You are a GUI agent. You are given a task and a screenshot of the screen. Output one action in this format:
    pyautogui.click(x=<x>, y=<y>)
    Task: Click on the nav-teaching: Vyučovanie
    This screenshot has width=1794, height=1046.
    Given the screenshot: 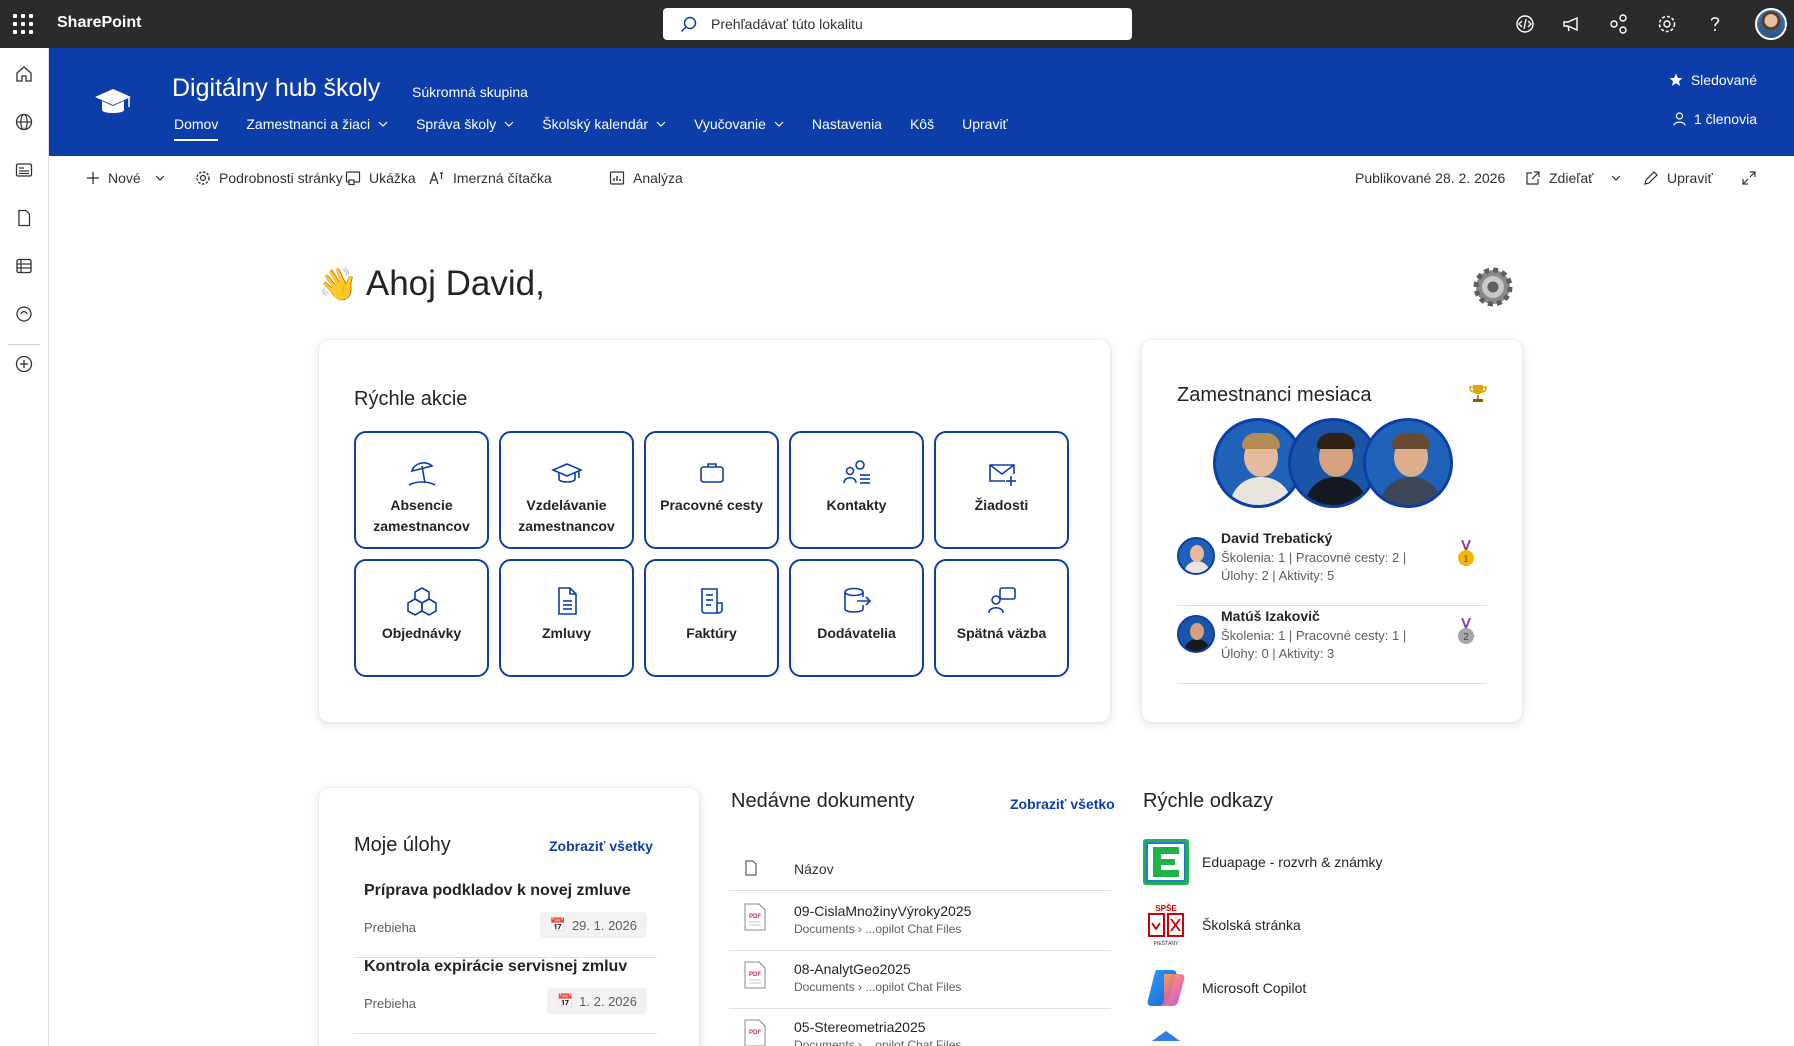 What is the action you would take?
    pyautogui.click(x=746, y=124)
    